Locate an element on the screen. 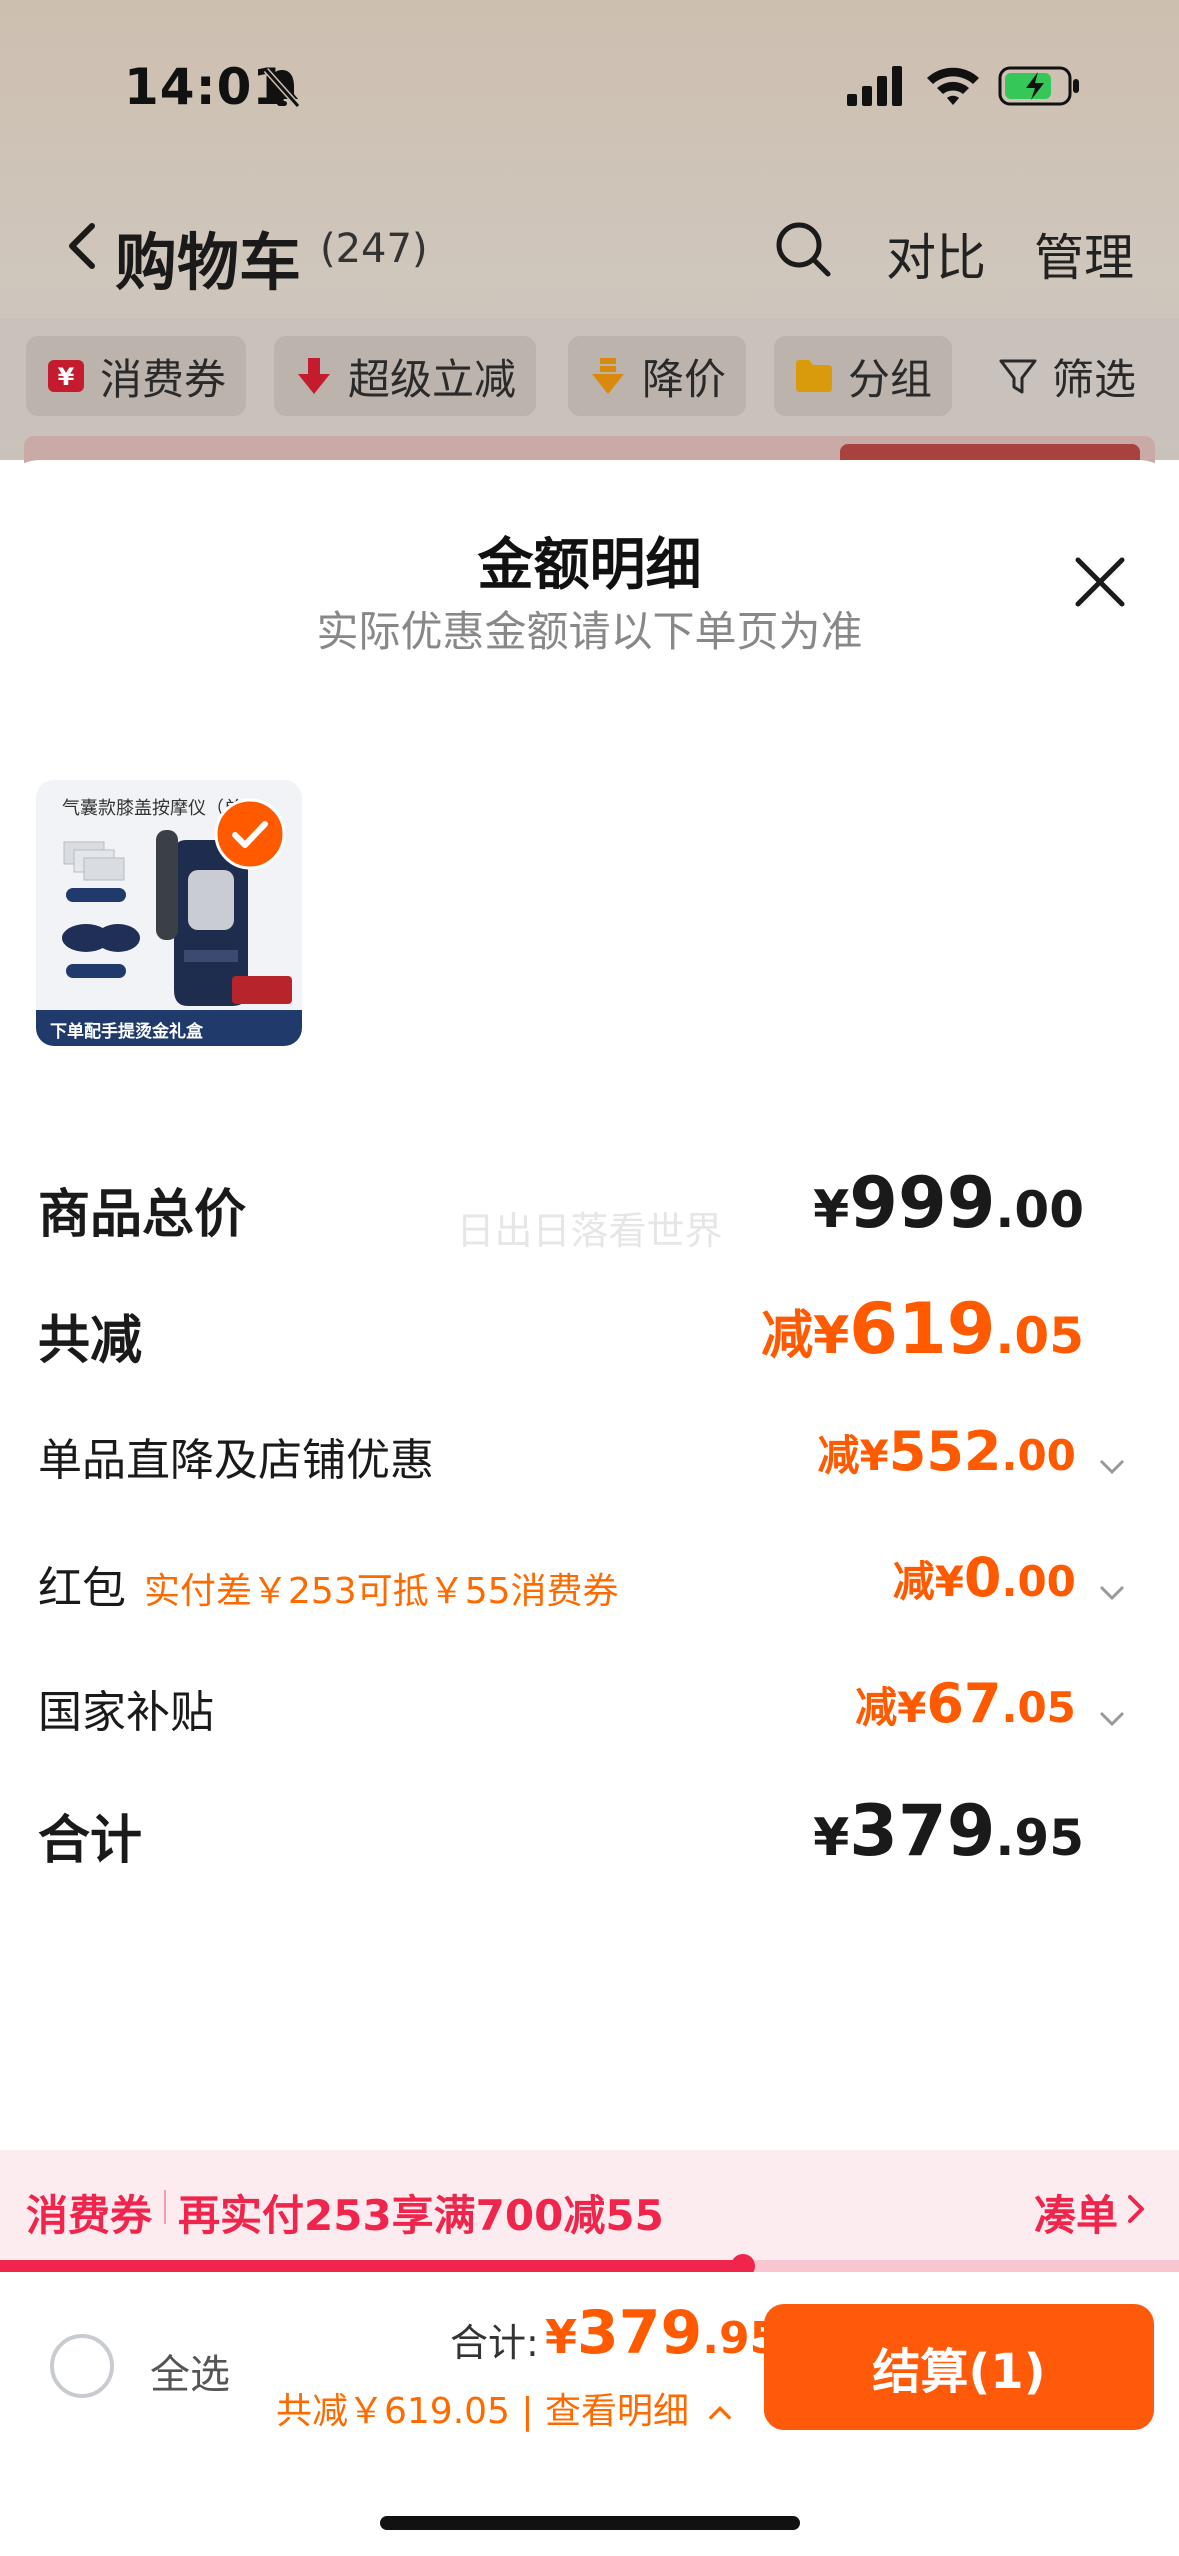 This screenshot has width=1179, height=2556. close-icon is located at coordinates (1100, 582).